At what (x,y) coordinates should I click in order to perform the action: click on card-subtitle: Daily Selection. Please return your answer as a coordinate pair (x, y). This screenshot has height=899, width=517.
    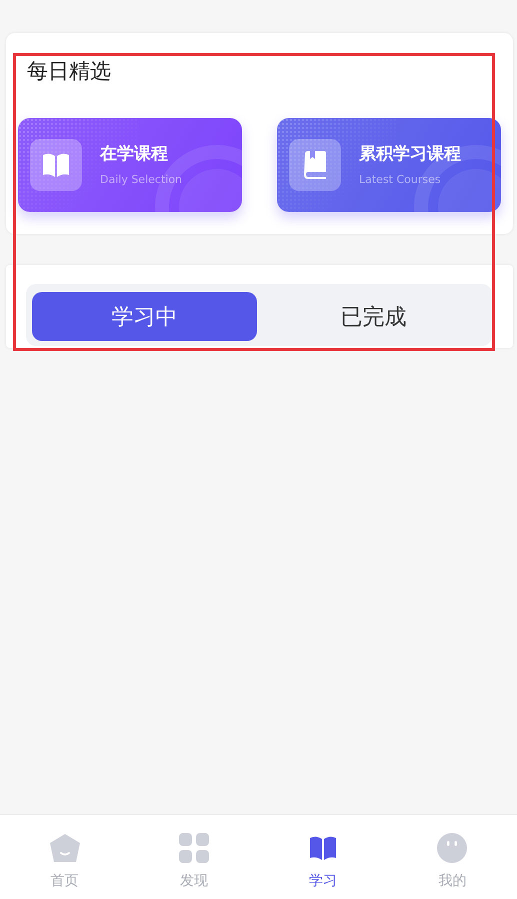
    Looking at the image, I should click on (141, 179).